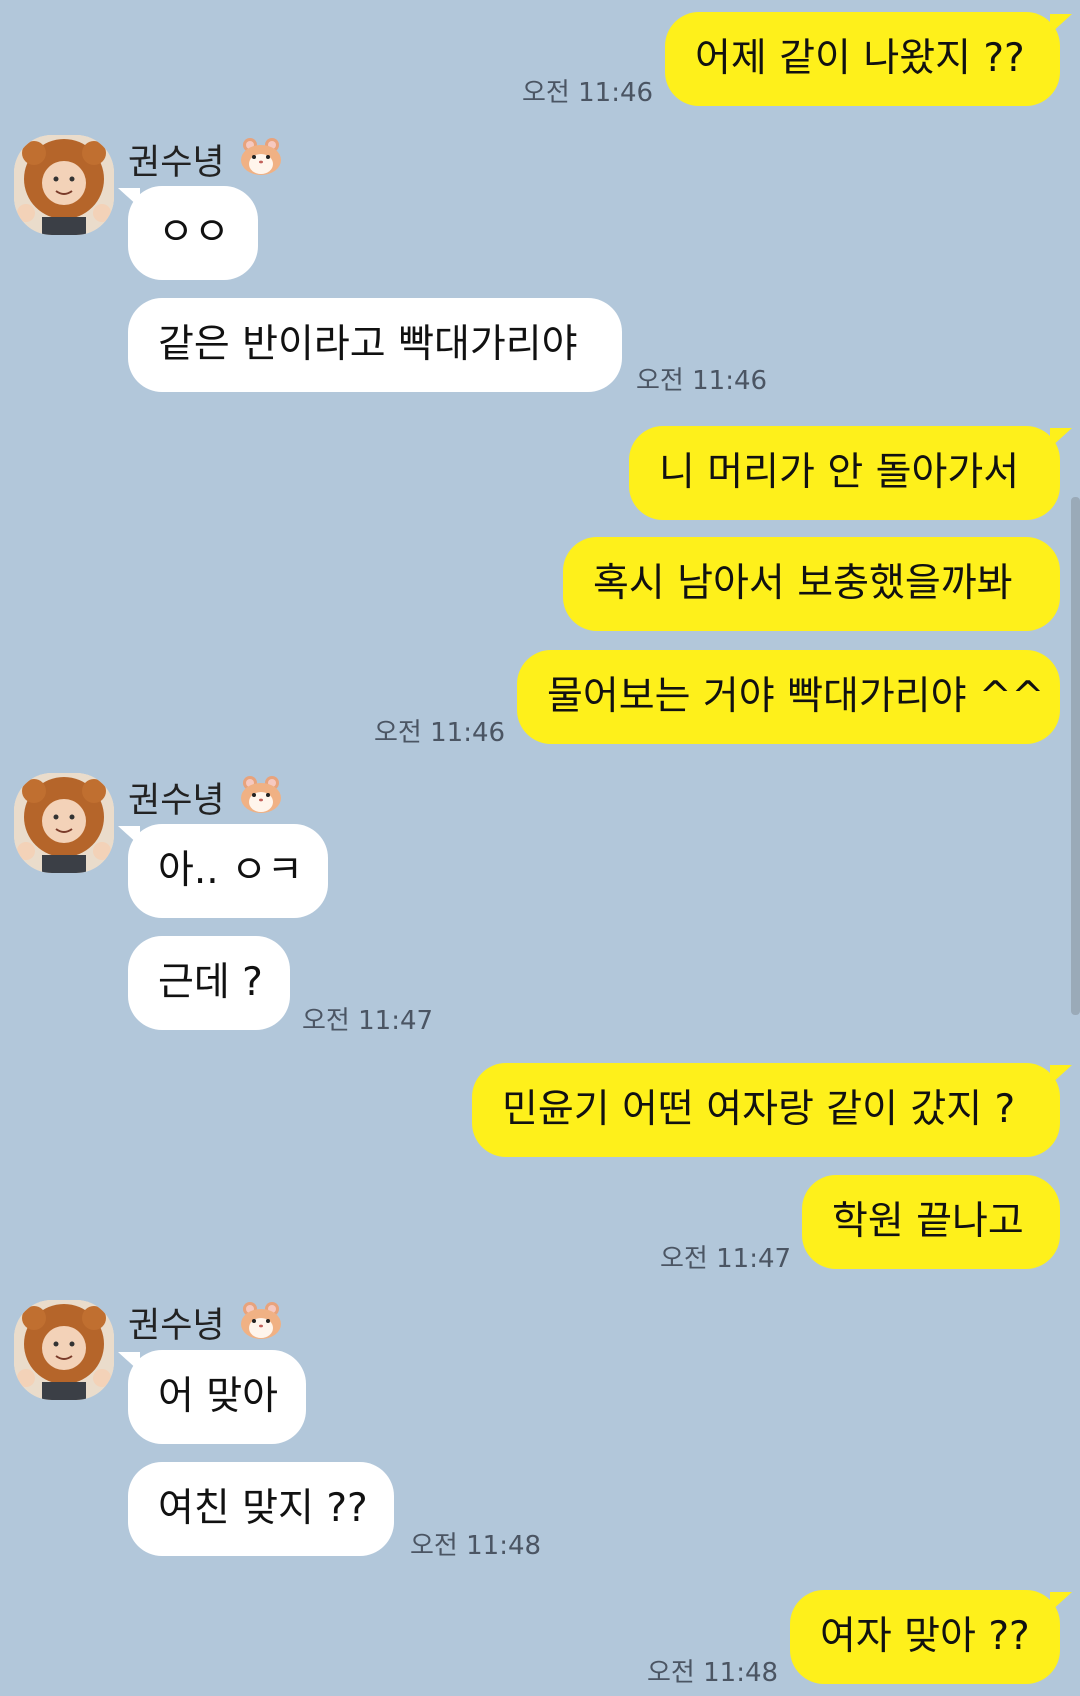 The height and width of the screenshot is (1696, 1080). I want to click on my-message-bubble: 어제 같이 나왔지 ??, so click(862, 59).